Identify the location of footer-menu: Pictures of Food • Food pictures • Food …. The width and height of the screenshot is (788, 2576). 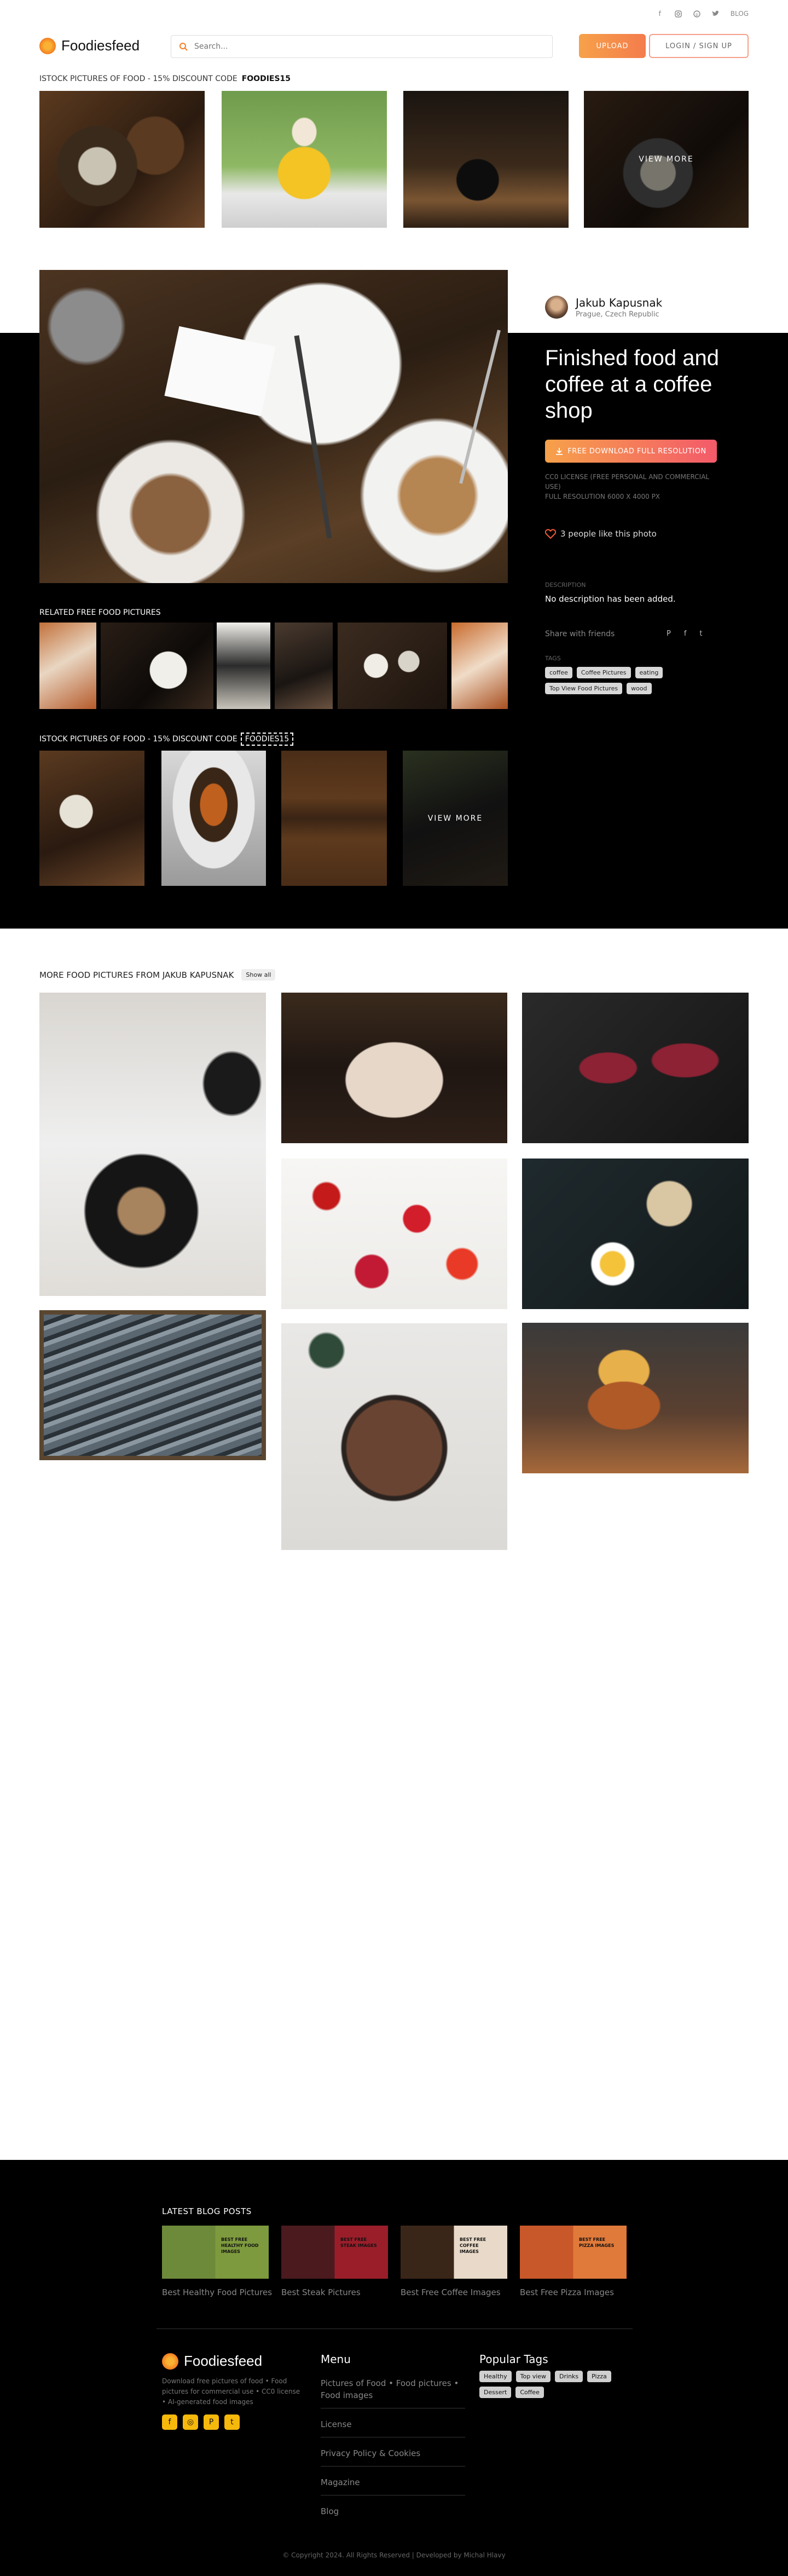
(393, 2453).